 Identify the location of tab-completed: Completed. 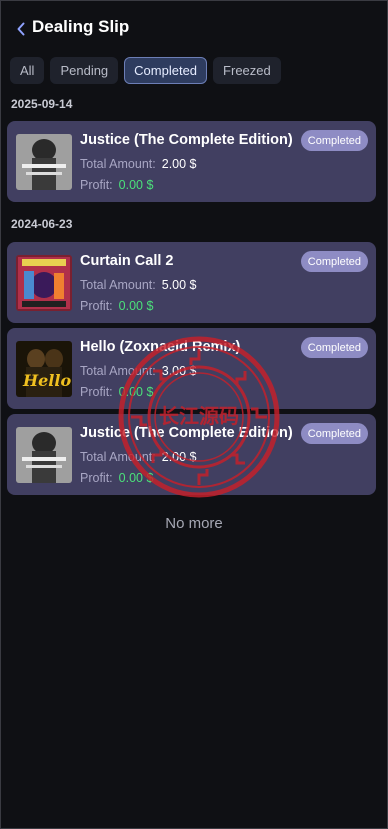
(166, 70).